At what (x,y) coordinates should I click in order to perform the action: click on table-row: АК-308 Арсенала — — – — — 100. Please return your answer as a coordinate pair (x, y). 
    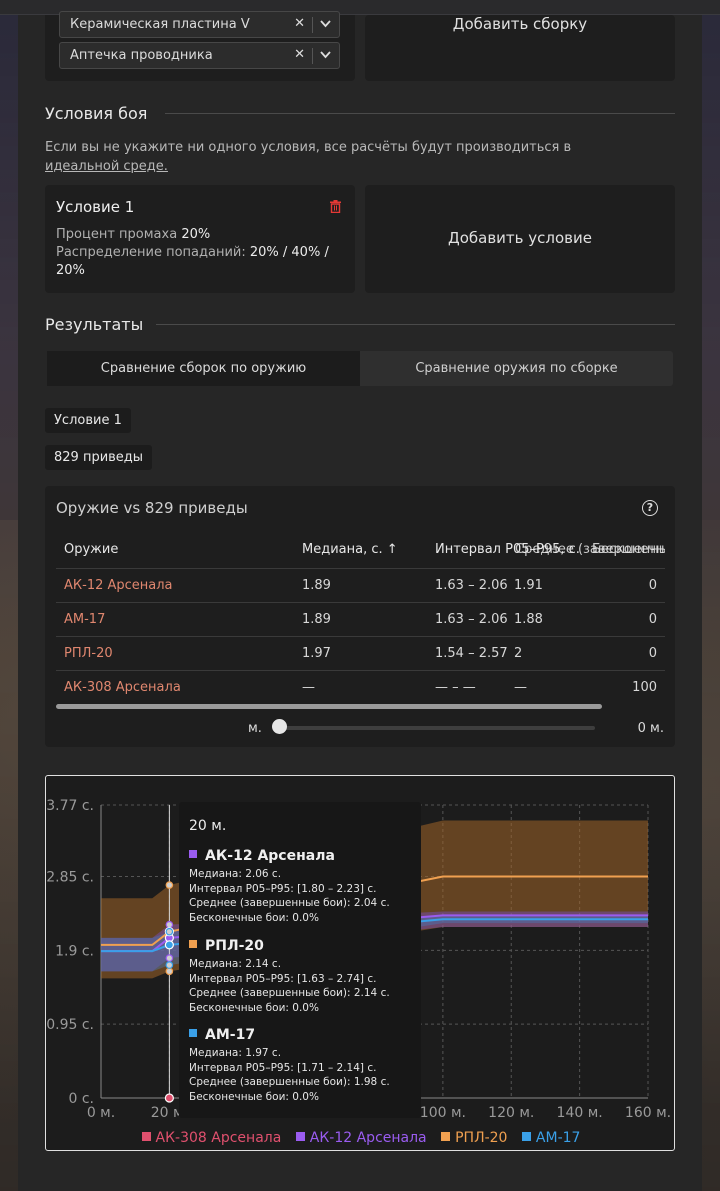
    Looking at the image, I should click on (360, 687).